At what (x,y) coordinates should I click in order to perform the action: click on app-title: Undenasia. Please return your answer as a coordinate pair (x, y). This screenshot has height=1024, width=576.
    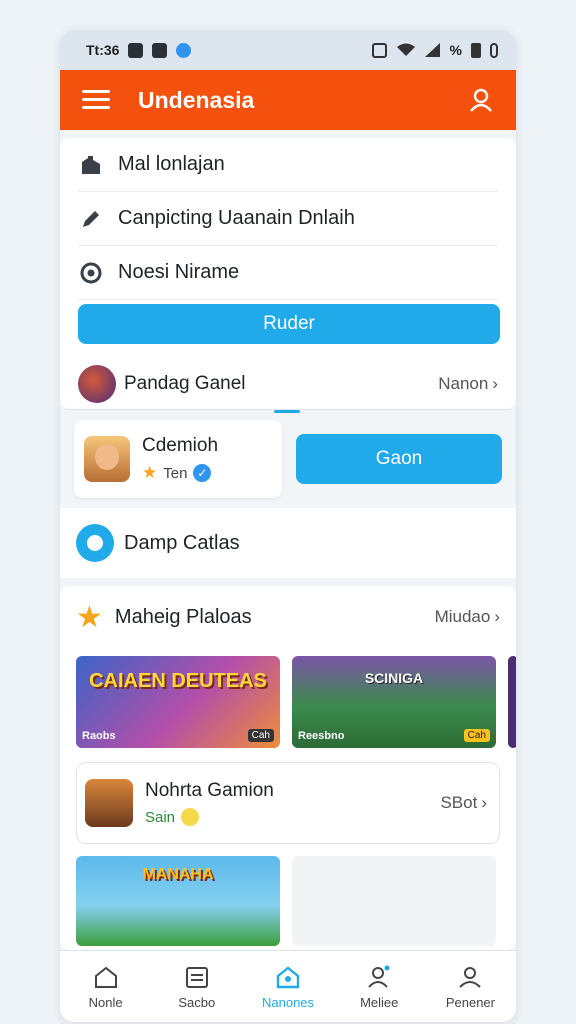
    Looking at the image, I should click on (196, 99).